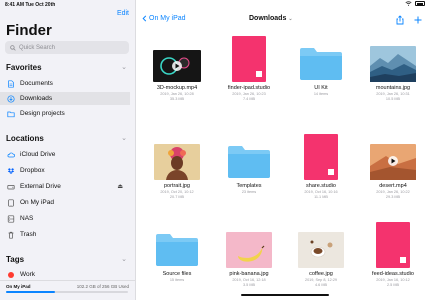 The height and width of the screenshot is (300, 429). Describe the element at coordinates (271, 18) in the screenshot. I see `page-title: Downloads ⌄` at that location.